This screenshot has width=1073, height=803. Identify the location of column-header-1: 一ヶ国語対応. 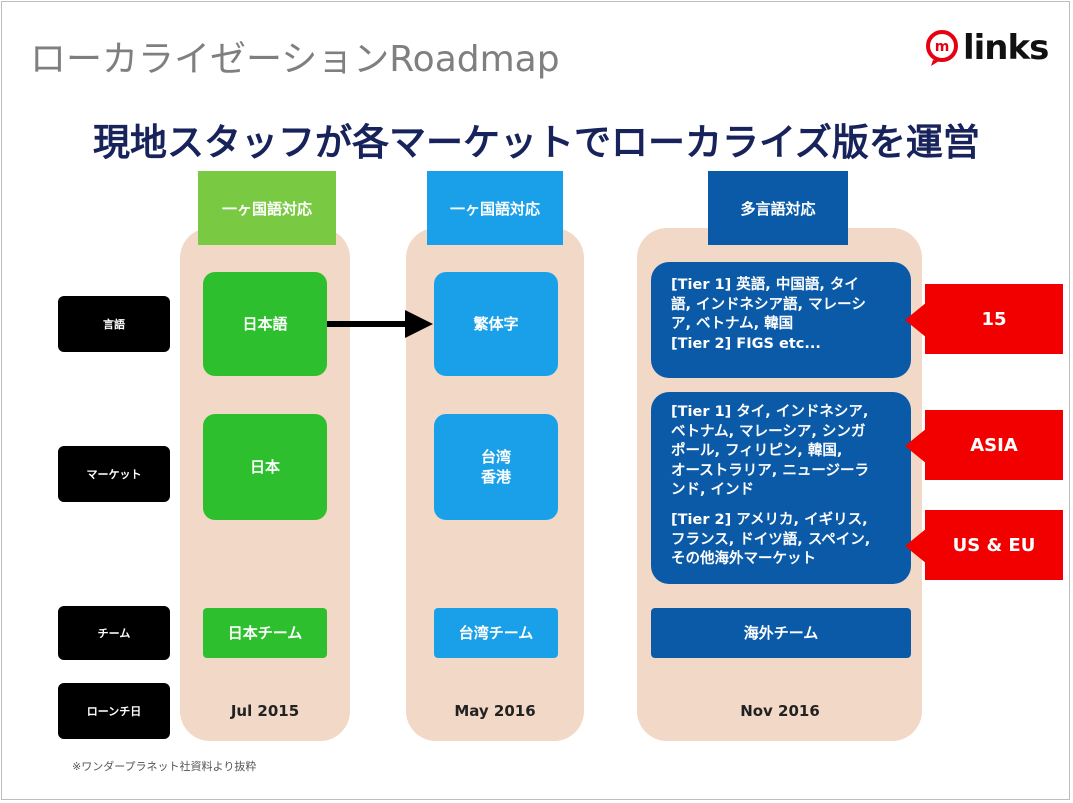
(267, 208).